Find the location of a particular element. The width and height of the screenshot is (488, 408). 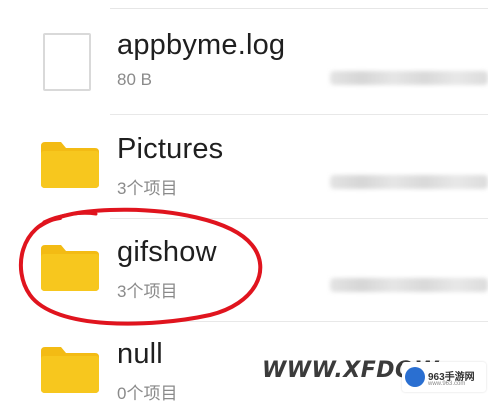

item-count: 0个项目 is located at coordinates (147, 393).